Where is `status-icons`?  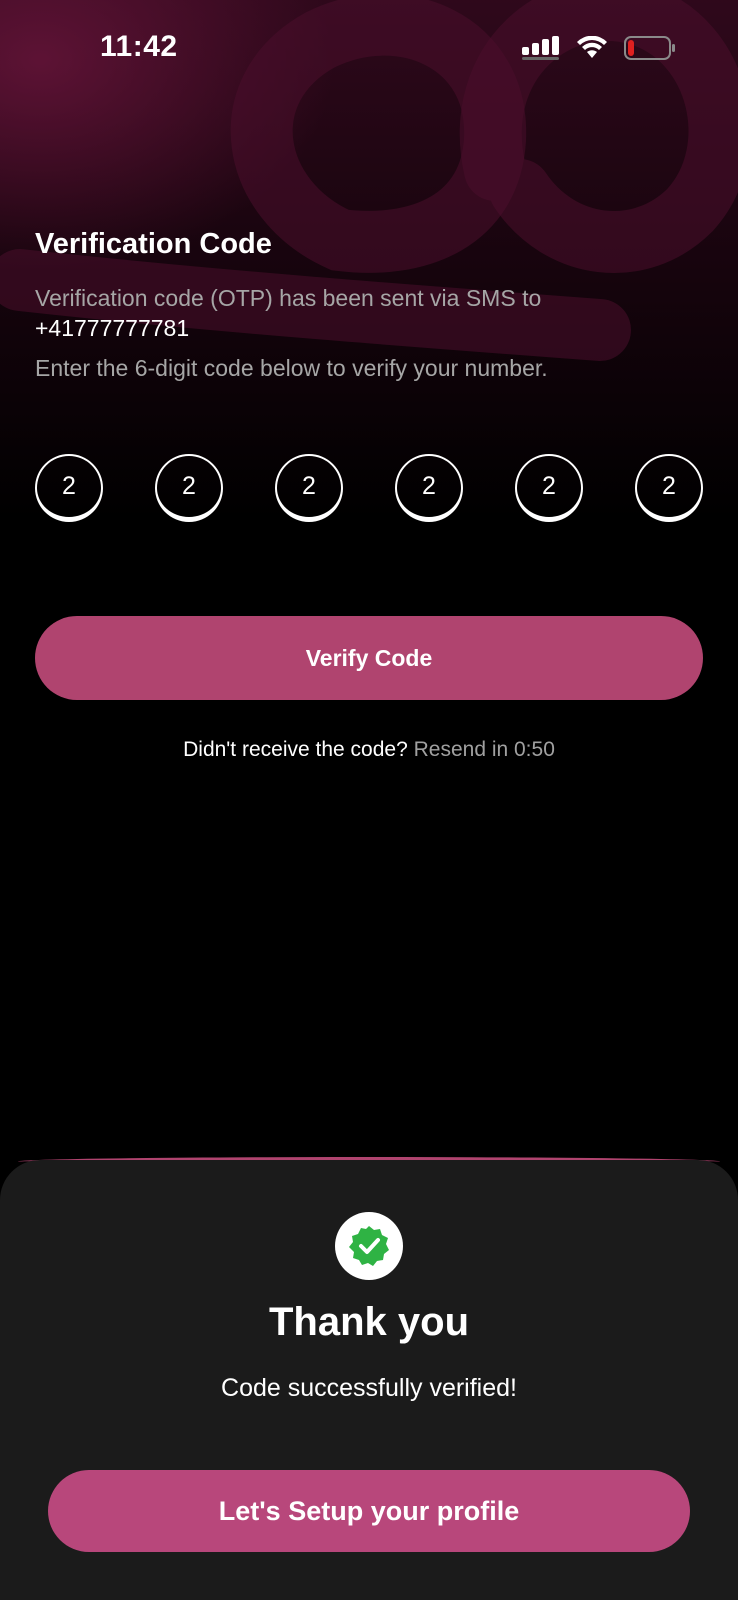 status-icons is located at coordinates (599, 48).